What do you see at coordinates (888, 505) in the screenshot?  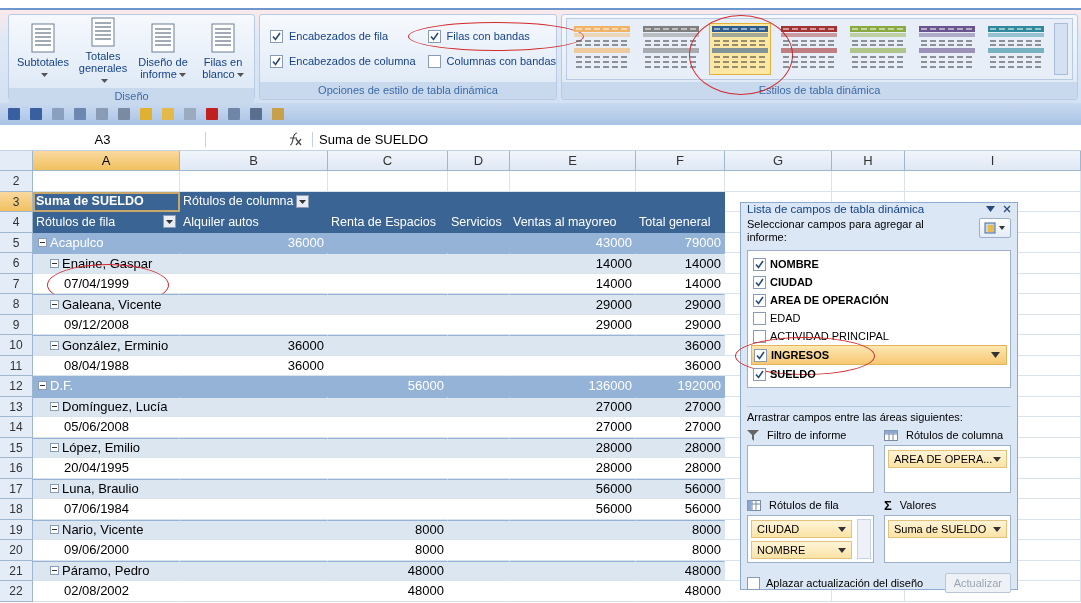 I see `sigma-symbol: Σ` at bounding box center [888, 505].